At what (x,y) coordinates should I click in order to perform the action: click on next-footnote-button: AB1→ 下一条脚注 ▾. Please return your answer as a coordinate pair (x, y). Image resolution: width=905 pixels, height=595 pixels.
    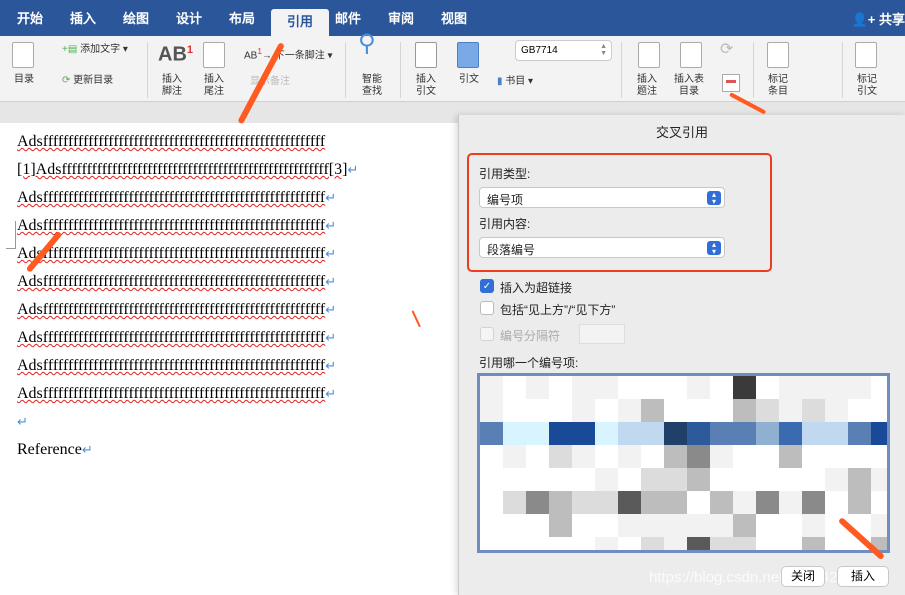
    Looking at the image, I should click on (288, 53).